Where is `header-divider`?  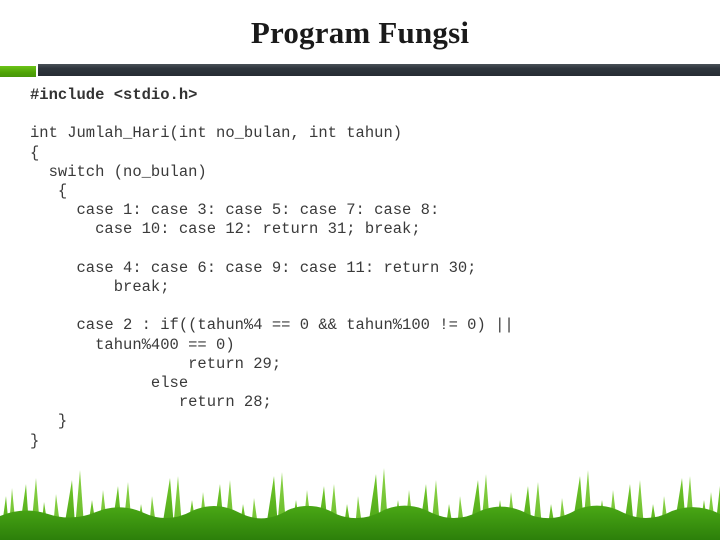
header-divider is located at coordinates (360, 70).